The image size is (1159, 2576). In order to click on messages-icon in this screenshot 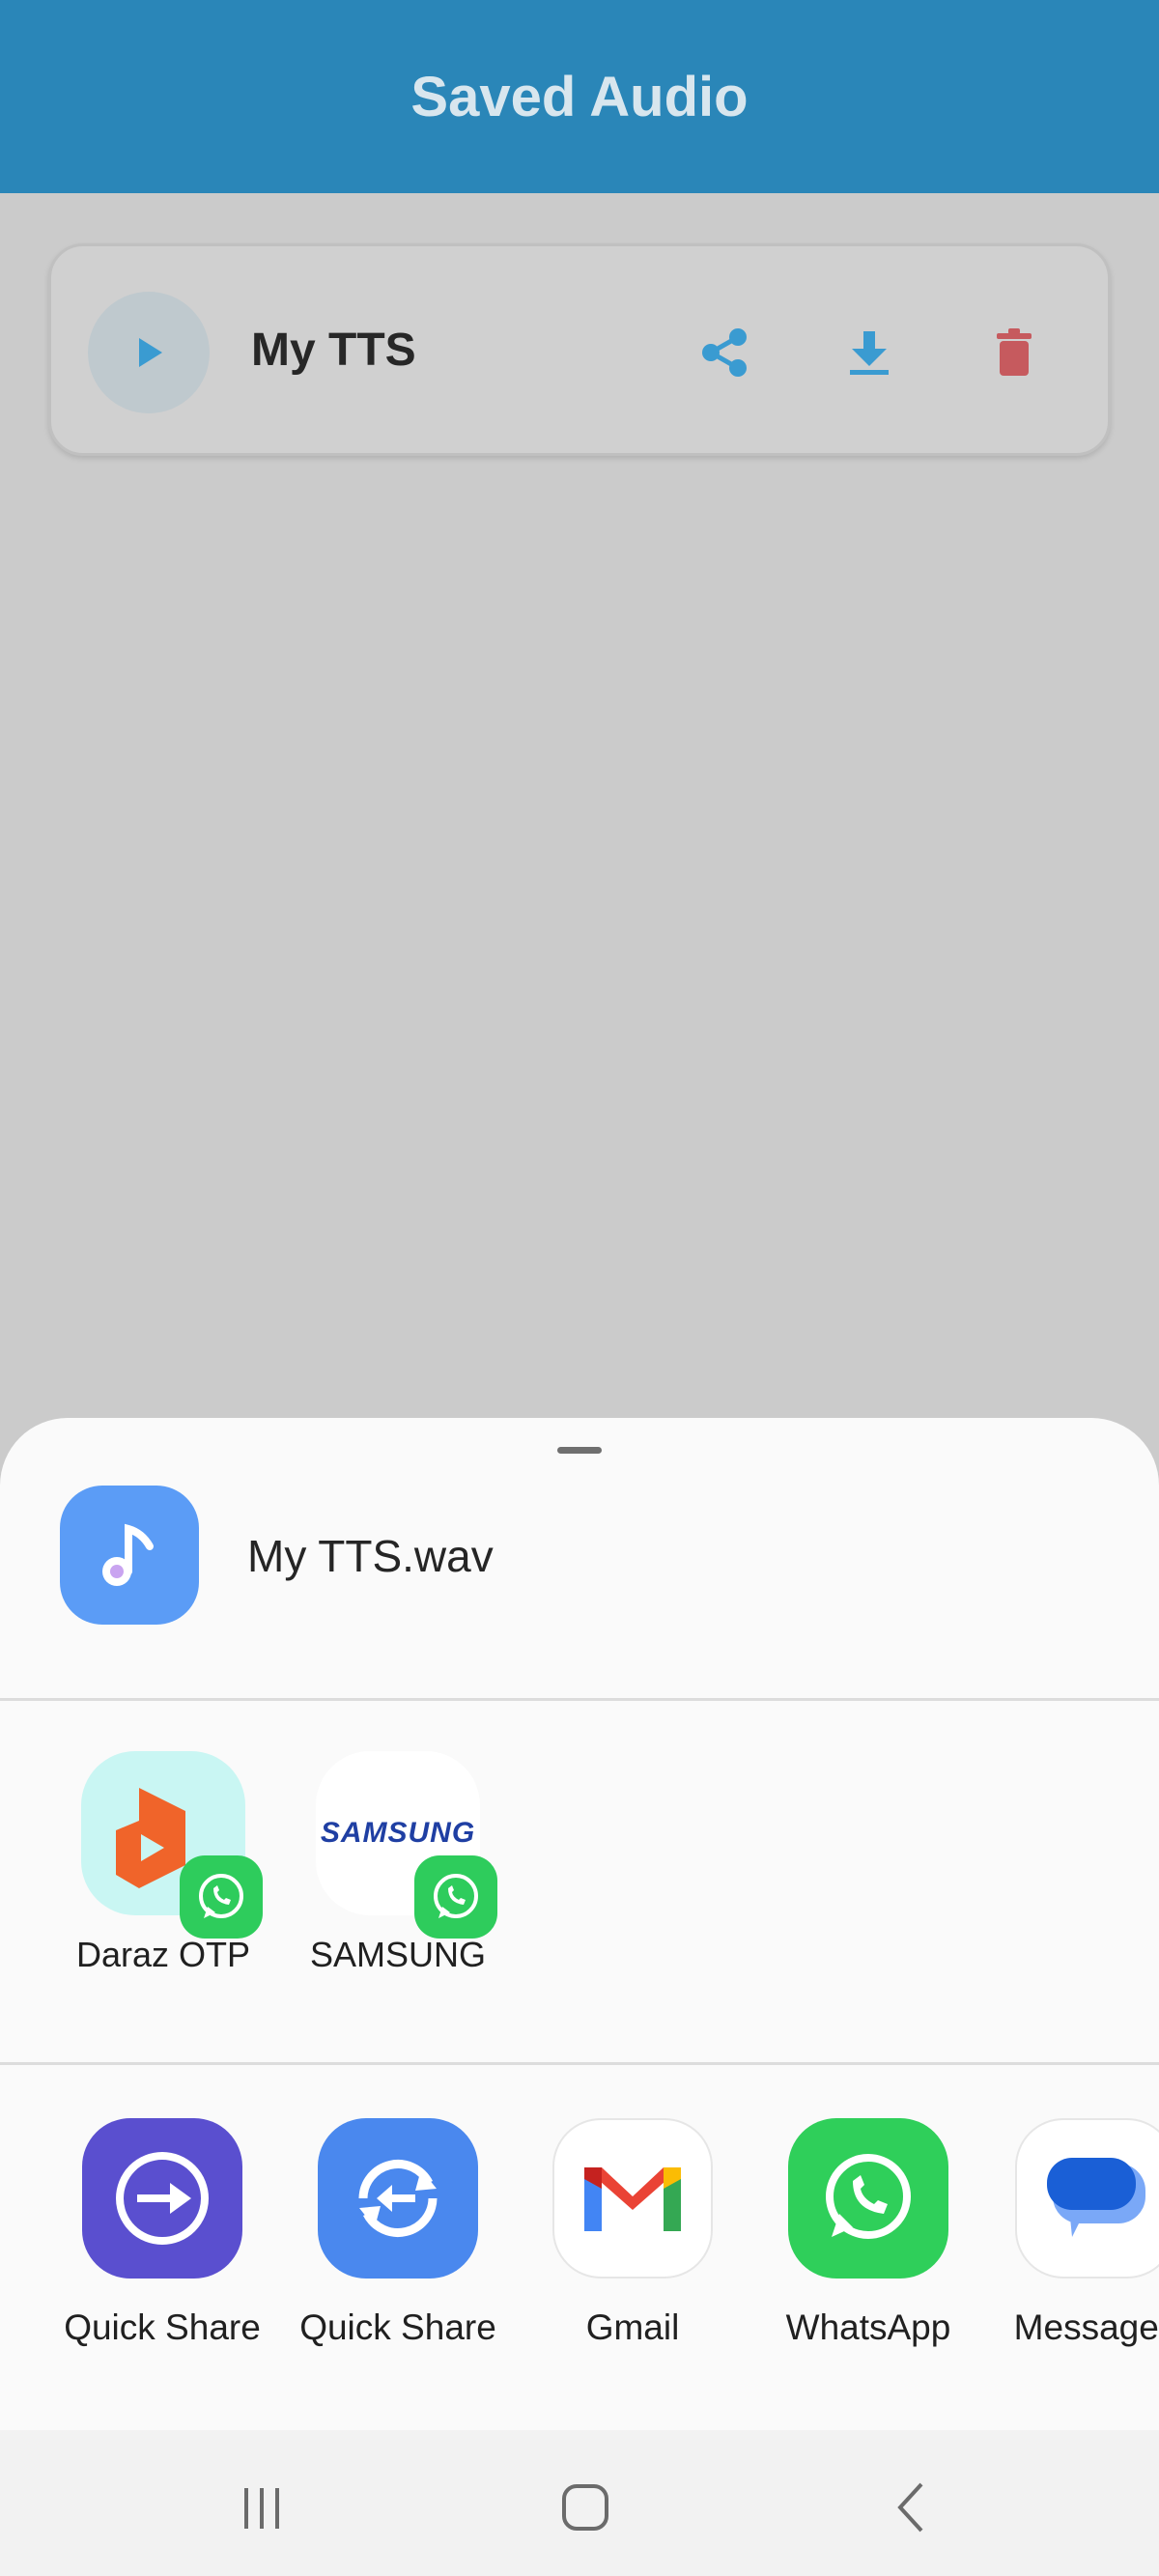, I will do `click(1096, 2197)`.